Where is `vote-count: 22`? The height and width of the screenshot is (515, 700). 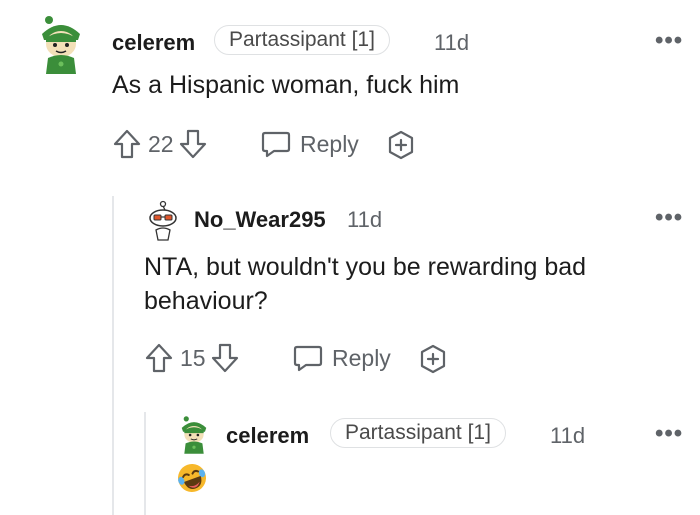
vote-count: 22 is located at coordinates (161, 143).